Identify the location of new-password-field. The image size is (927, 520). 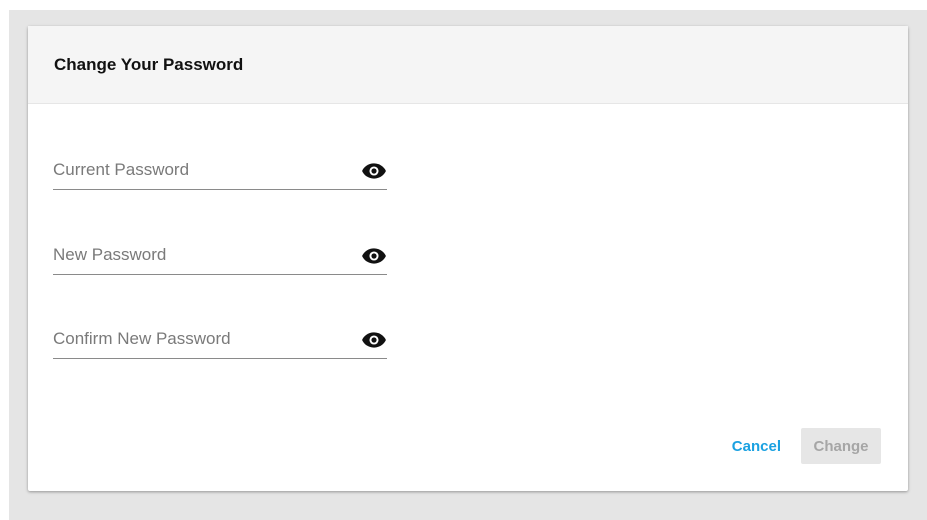
(220, 256).